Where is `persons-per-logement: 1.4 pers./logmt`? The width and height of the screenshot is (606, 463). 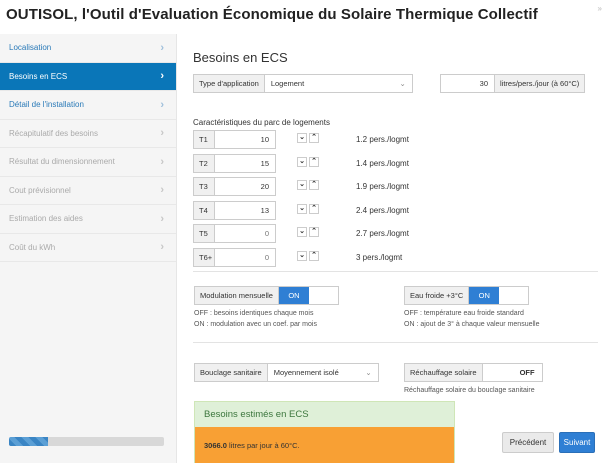
persons-per-logement: 1.4 pers./logmt is located at coordinates (382, 163).